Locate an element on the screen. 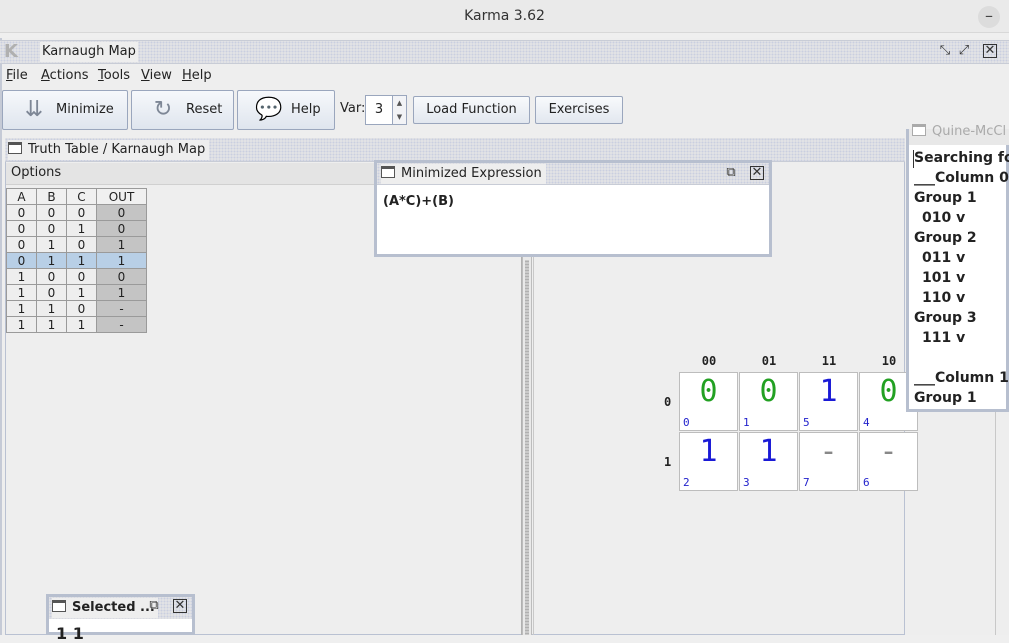 Image resolution: width=1009 pixels, height=643 pixels. truth-table-row: 1011 is located at coordinates (76, 292).